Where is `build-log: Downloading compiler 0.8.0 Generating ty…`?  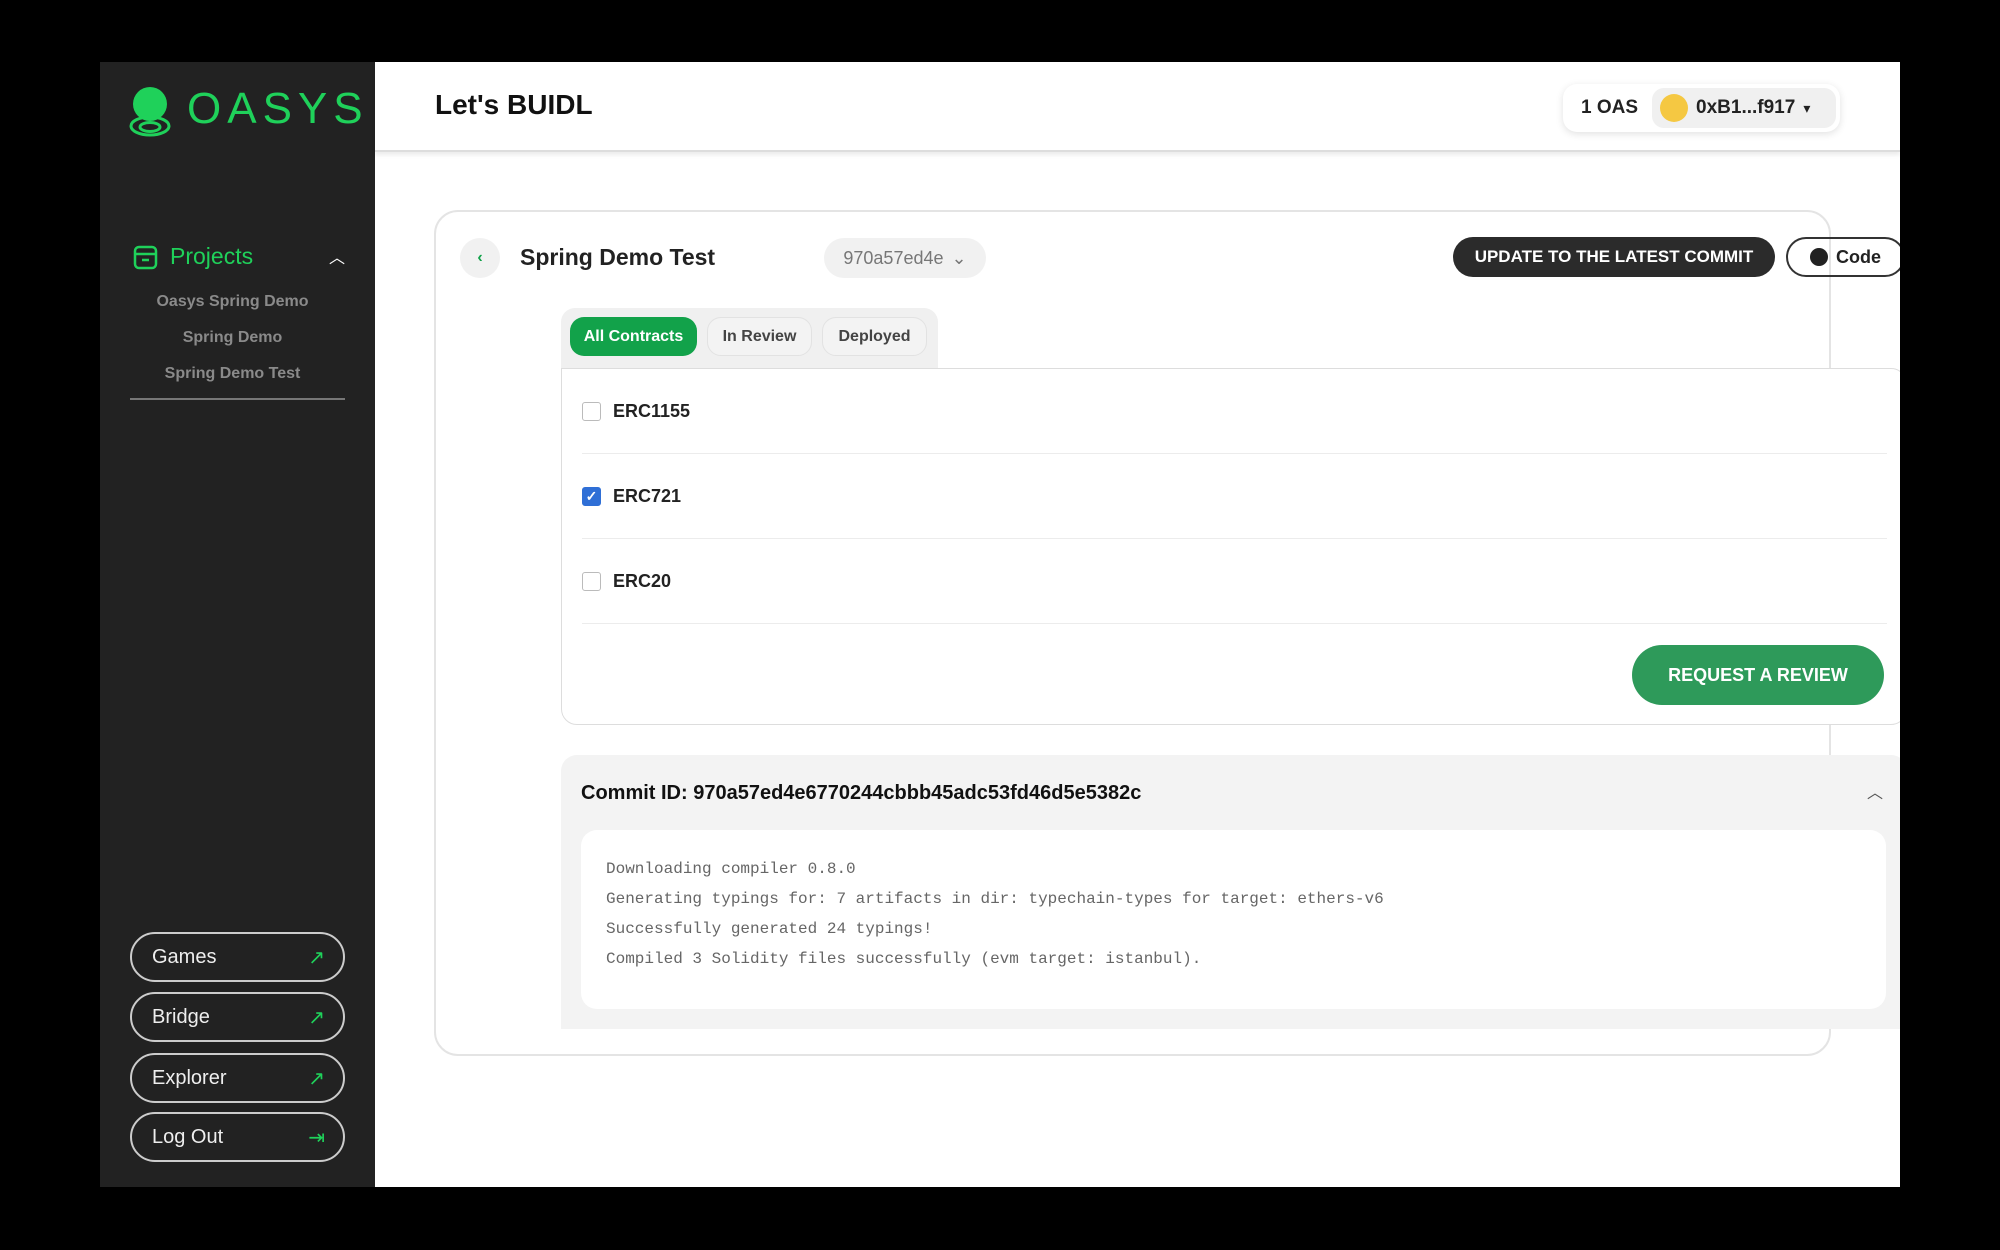 build-log: Downloading compiler 0.8.0 Generating ty… is located at coordinates (1233, 919).